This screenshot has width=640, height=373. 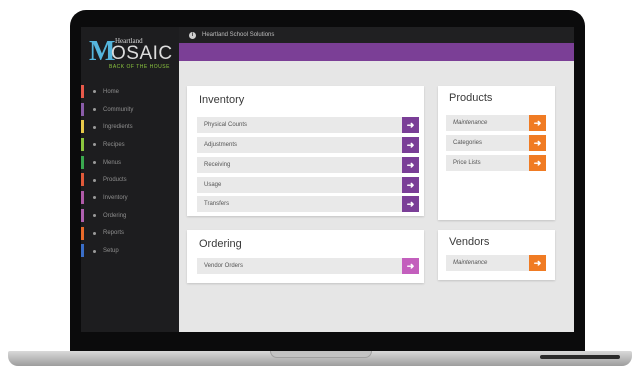 What do you see at coordinates (130, 216) in the screenshot?
I see `sidebar-item-ordering: Ordering` at bounding box center [130, 216].